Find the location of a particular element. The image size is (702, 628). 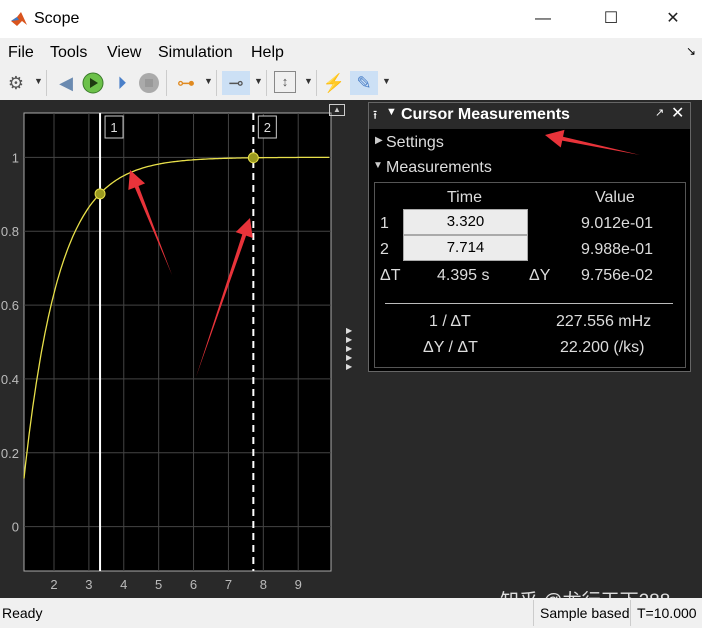

cursor-measurements-icon: ✎ is located at coordinates (364, 83).